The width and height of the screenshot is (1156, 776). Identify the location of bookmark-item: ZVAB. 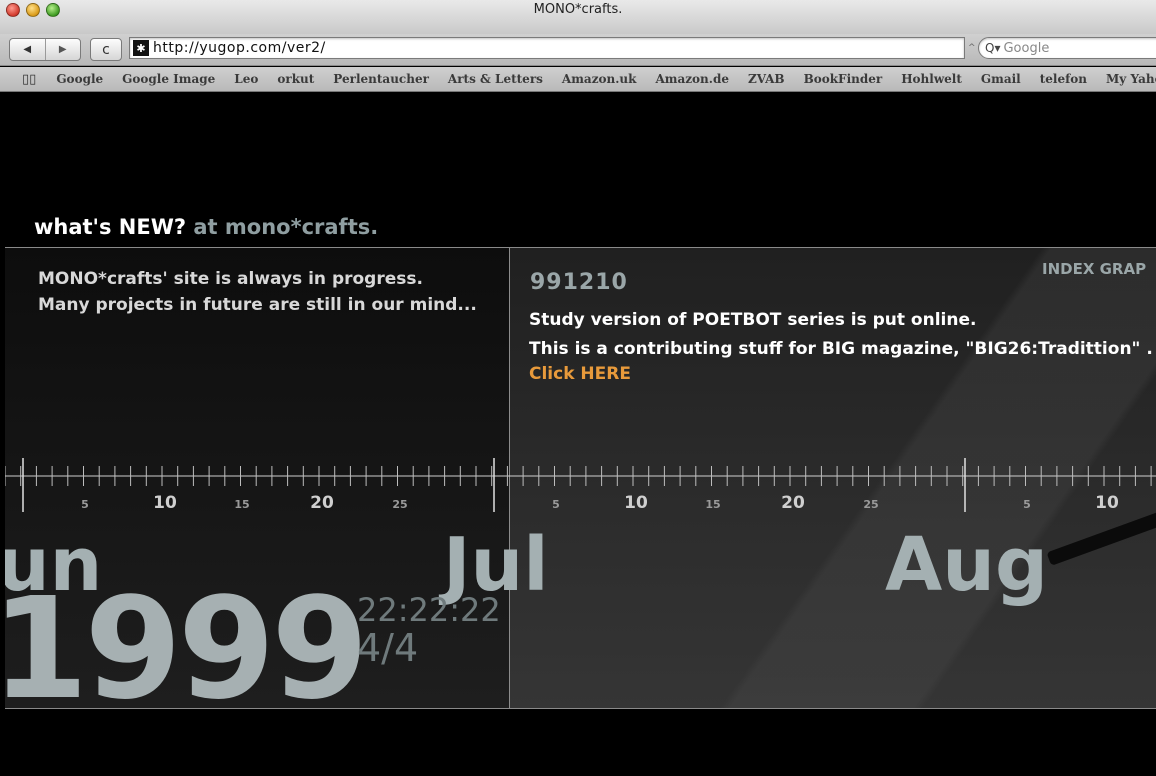
(766, 79).